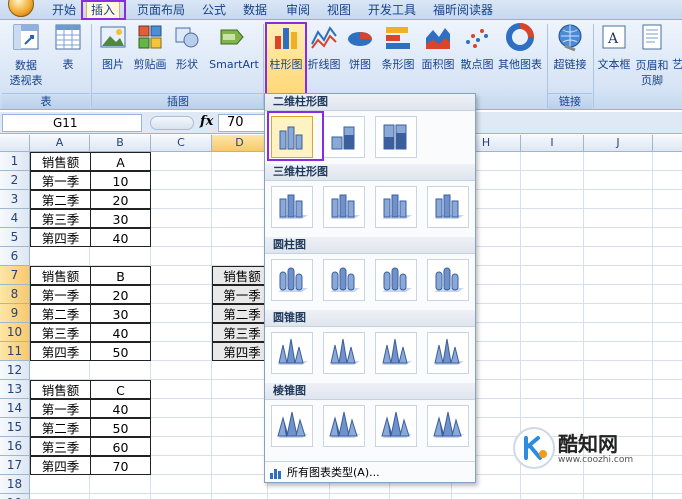  I want to click on table-cell: 70, so click(120, 465).